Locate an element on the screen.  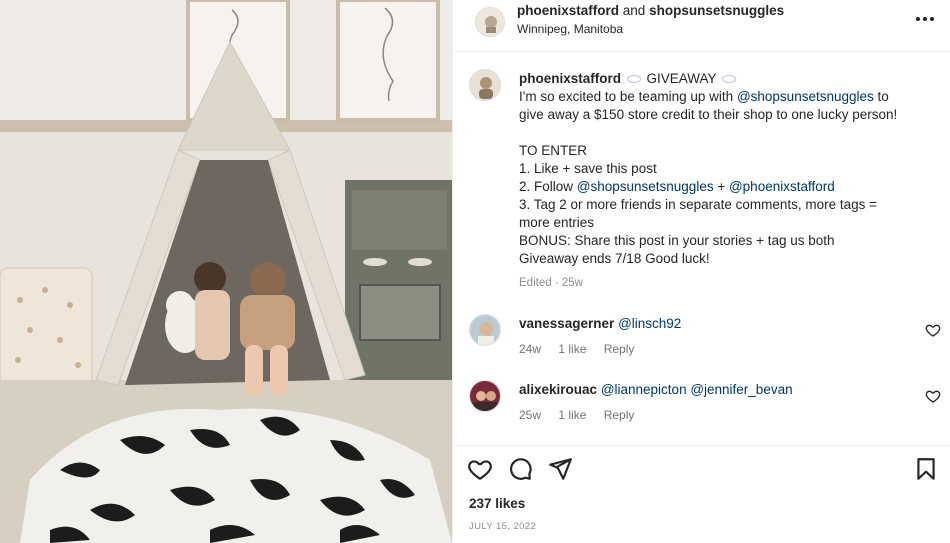
caption-ends: Giveaway ends 7/18 Good luck! is located at coordinates (614, 258).